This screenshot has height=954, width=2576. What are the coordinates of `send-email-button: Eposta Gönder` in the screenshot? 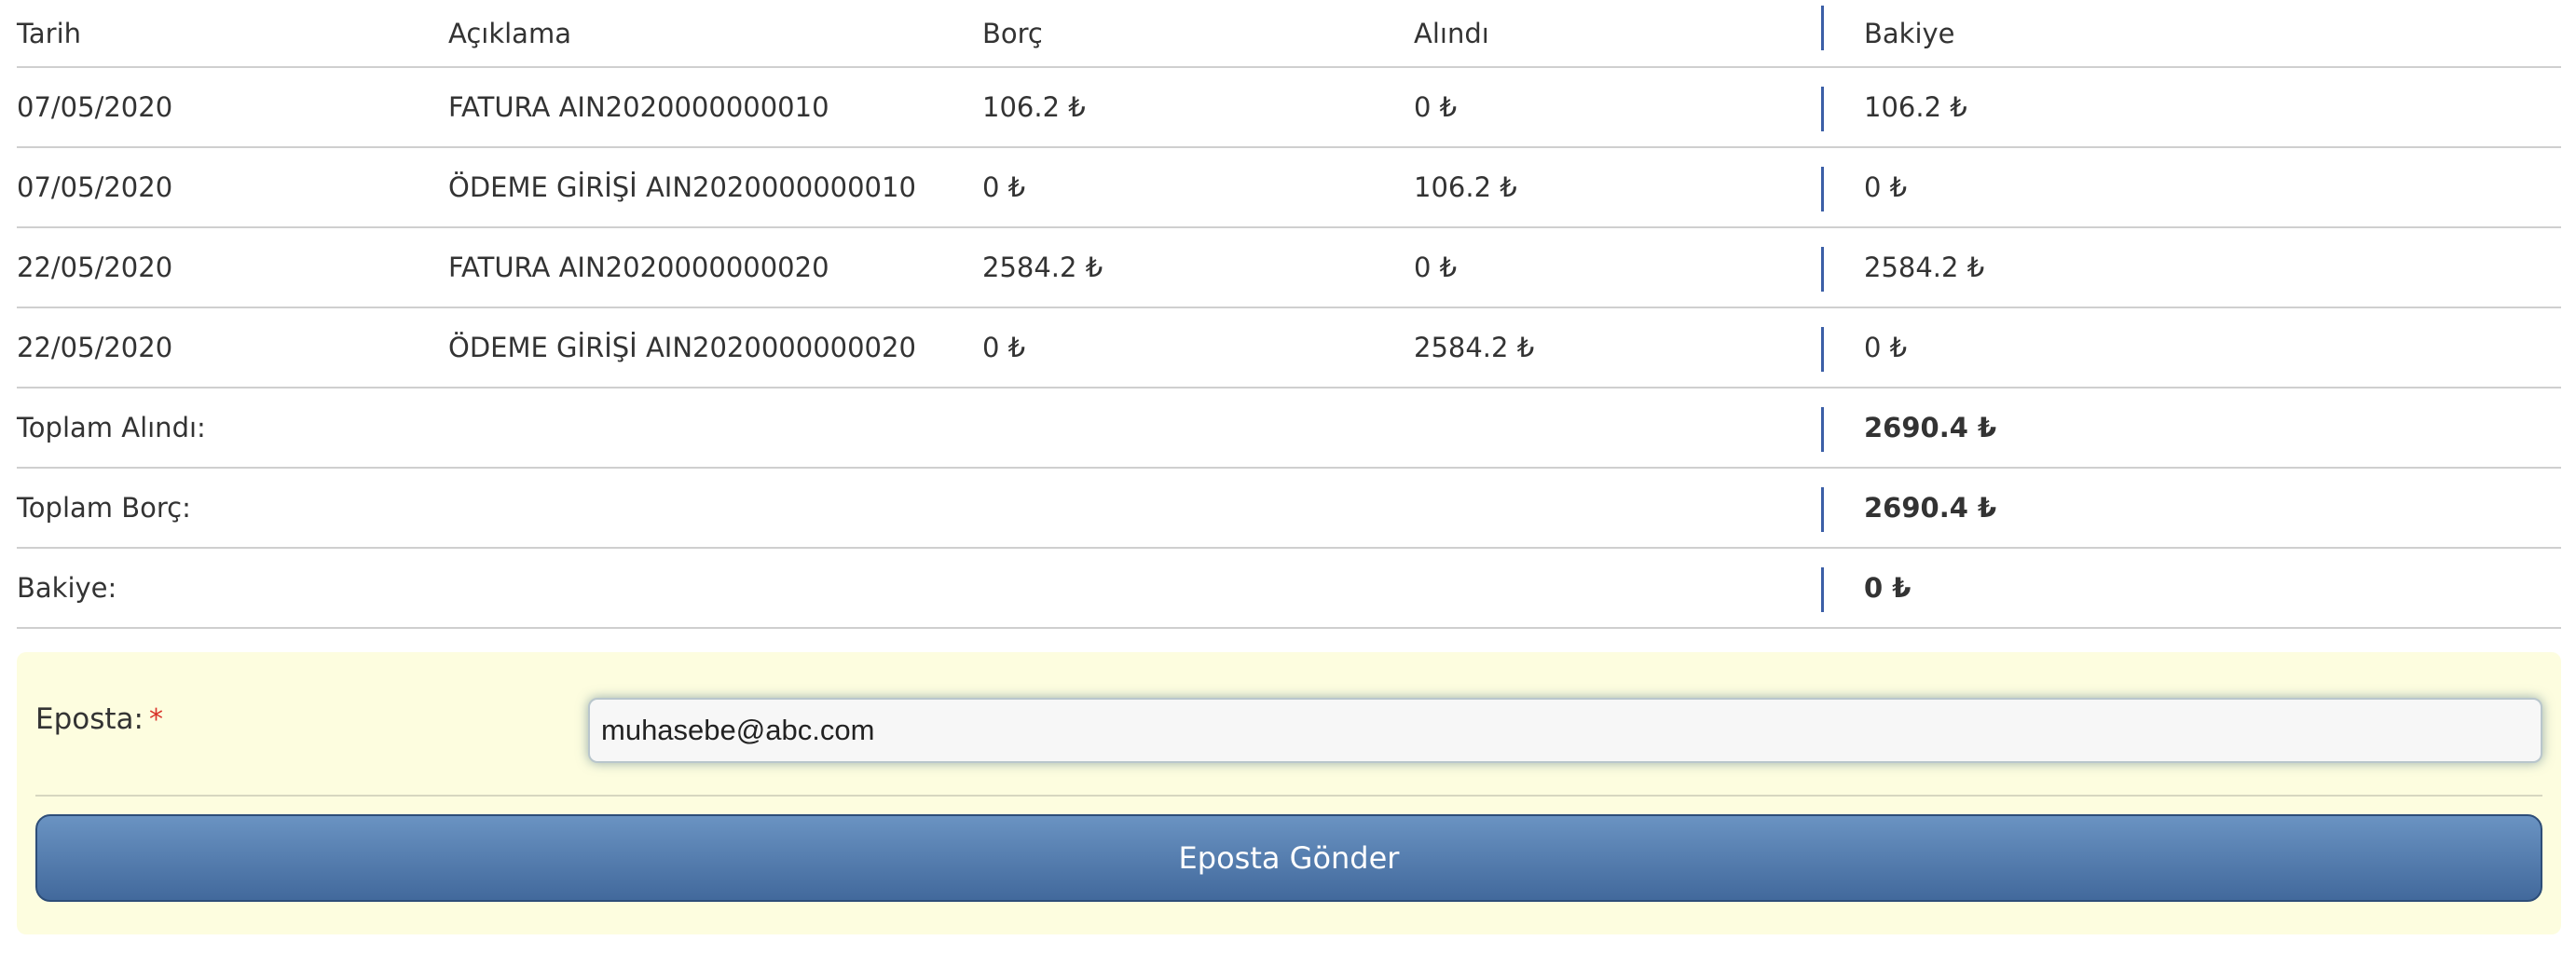 It's located at (1288, 858).